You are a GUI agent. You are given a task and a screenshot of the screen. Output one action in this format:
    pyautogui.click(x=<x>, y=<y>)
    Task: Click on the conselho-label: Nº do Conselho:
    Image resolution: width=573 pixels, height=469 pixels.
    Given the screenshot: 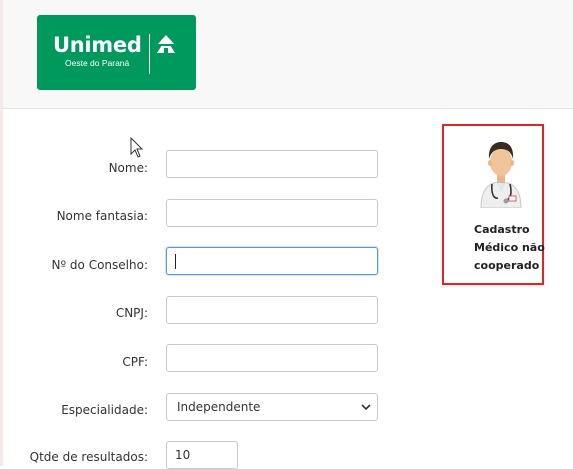 What is the action you would take?
    pyautogui.click(x=99, y=265)
    